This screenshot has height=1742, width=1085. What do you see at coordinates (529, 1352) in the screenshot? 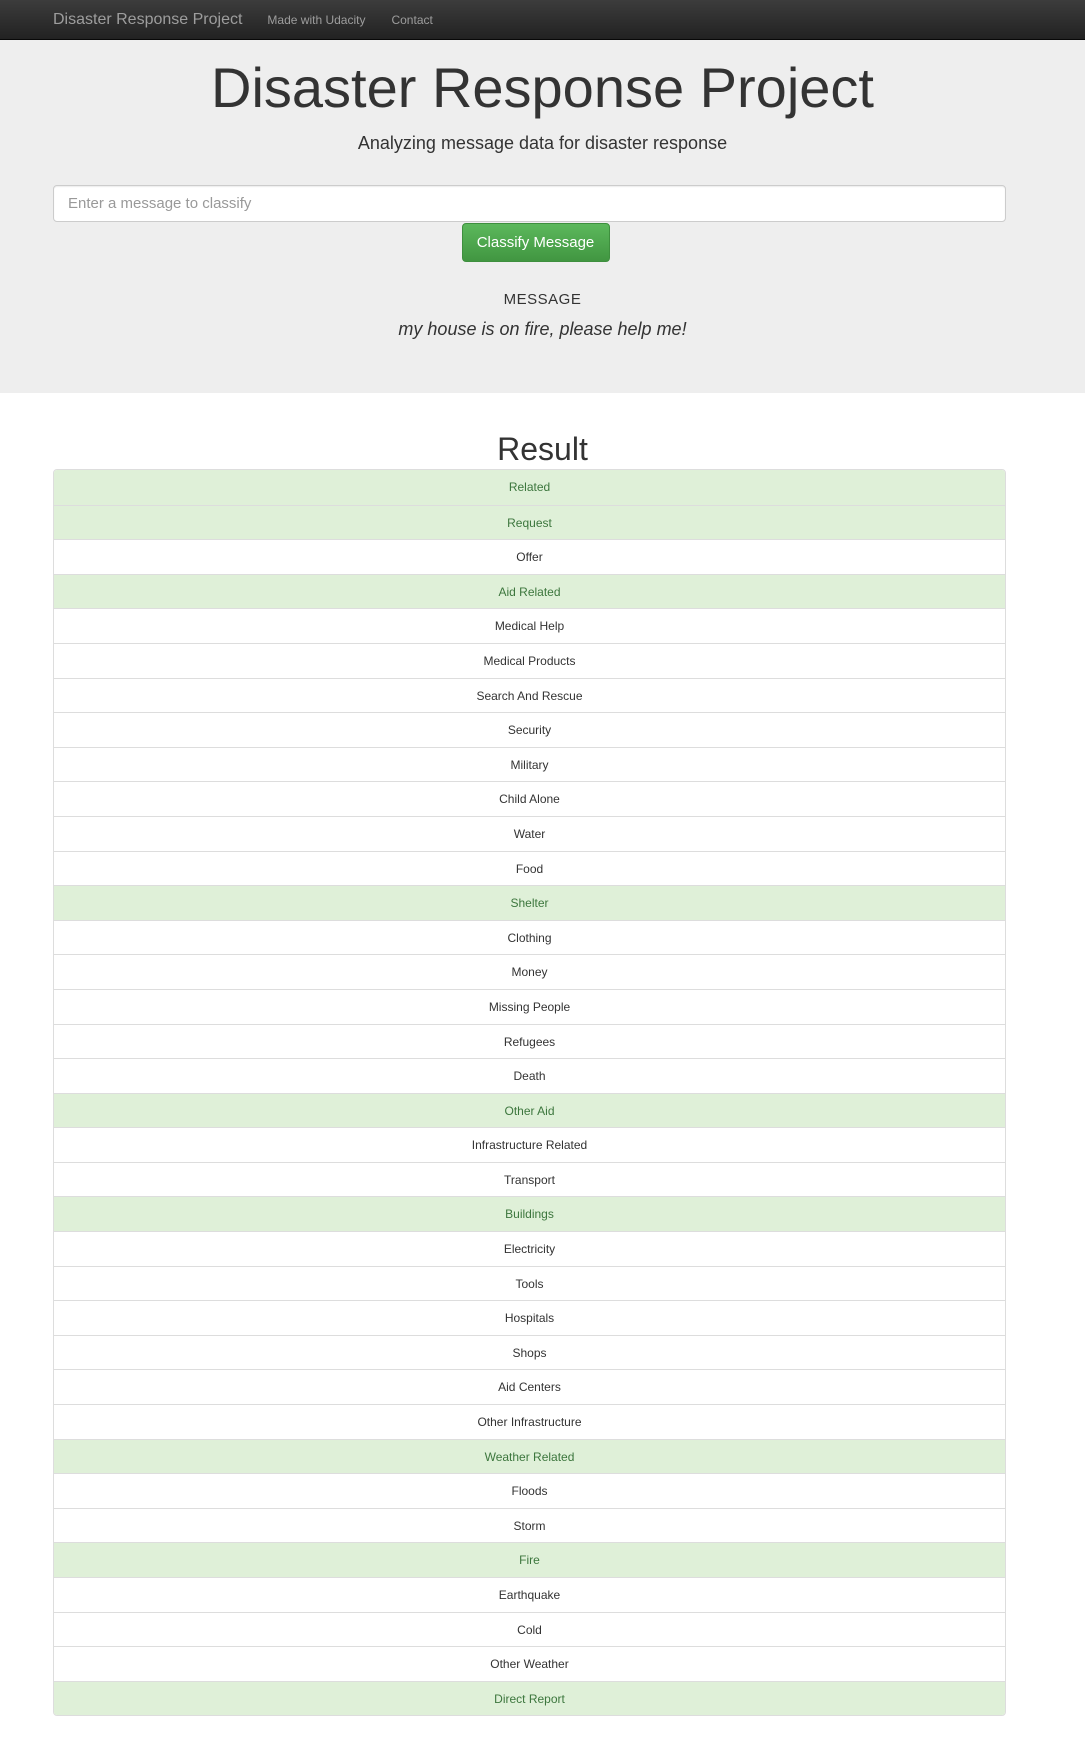
I see `result-item: Shops` at bounding box center [529, 1352].